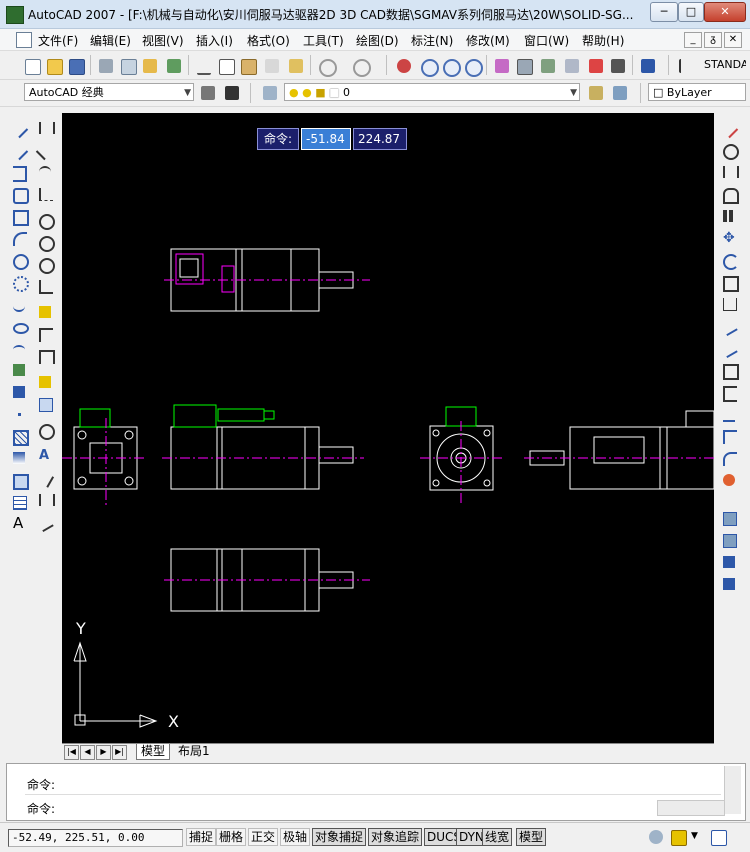  Describe the element at coordinates (326, 139) in the screenshot. I see `dynamic-input-x-field: -51.84` at that location.